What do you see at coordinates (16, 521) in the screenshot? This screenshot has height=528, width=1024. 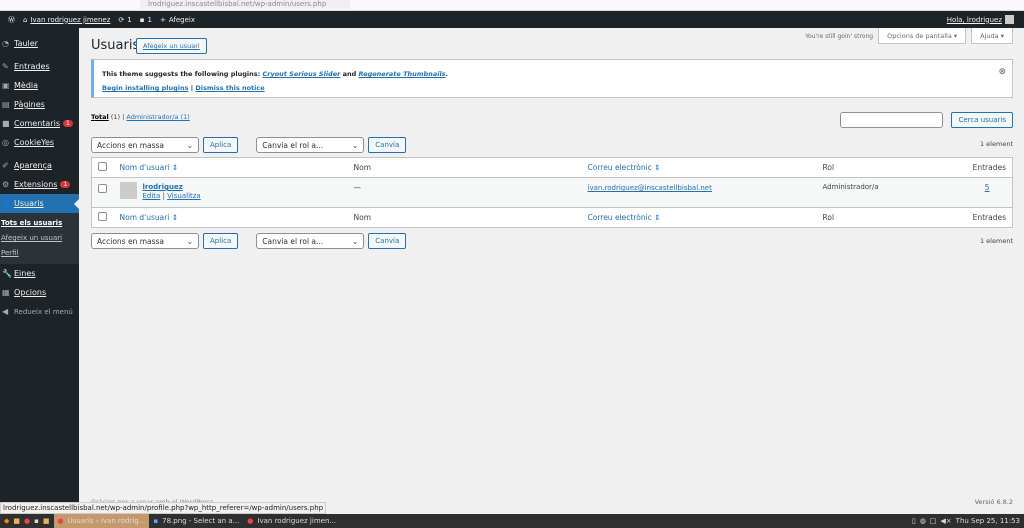 I see `folder-icon: ■` at bounding box center [16, 521].